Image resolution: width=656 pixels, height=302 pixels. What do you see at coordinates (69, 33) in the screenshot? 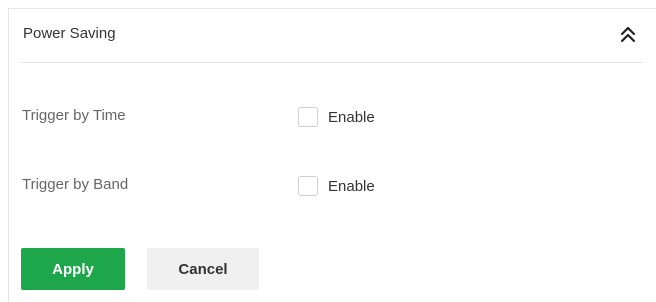
I see `panel-title: Power Saving` at bounding box center [69, 33].